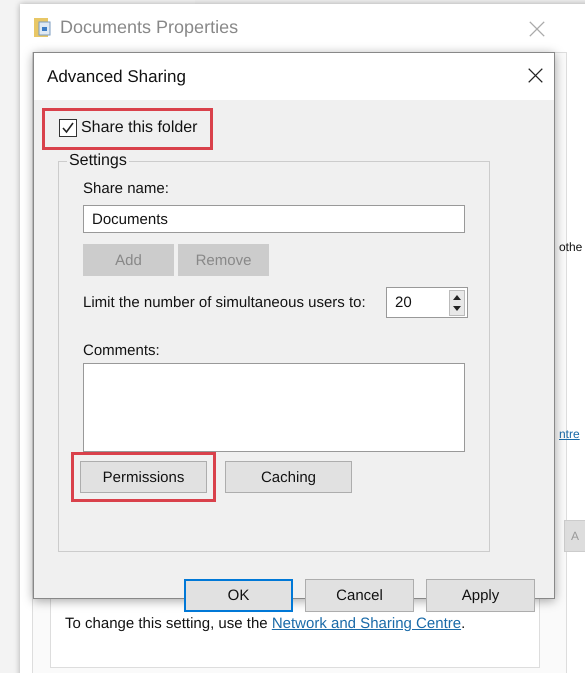 The image size is (585, 673). What do you see at coordinates (122, 350) in the screenshot?
I see `field-label: Comments:` at bounding box center [122, 350].